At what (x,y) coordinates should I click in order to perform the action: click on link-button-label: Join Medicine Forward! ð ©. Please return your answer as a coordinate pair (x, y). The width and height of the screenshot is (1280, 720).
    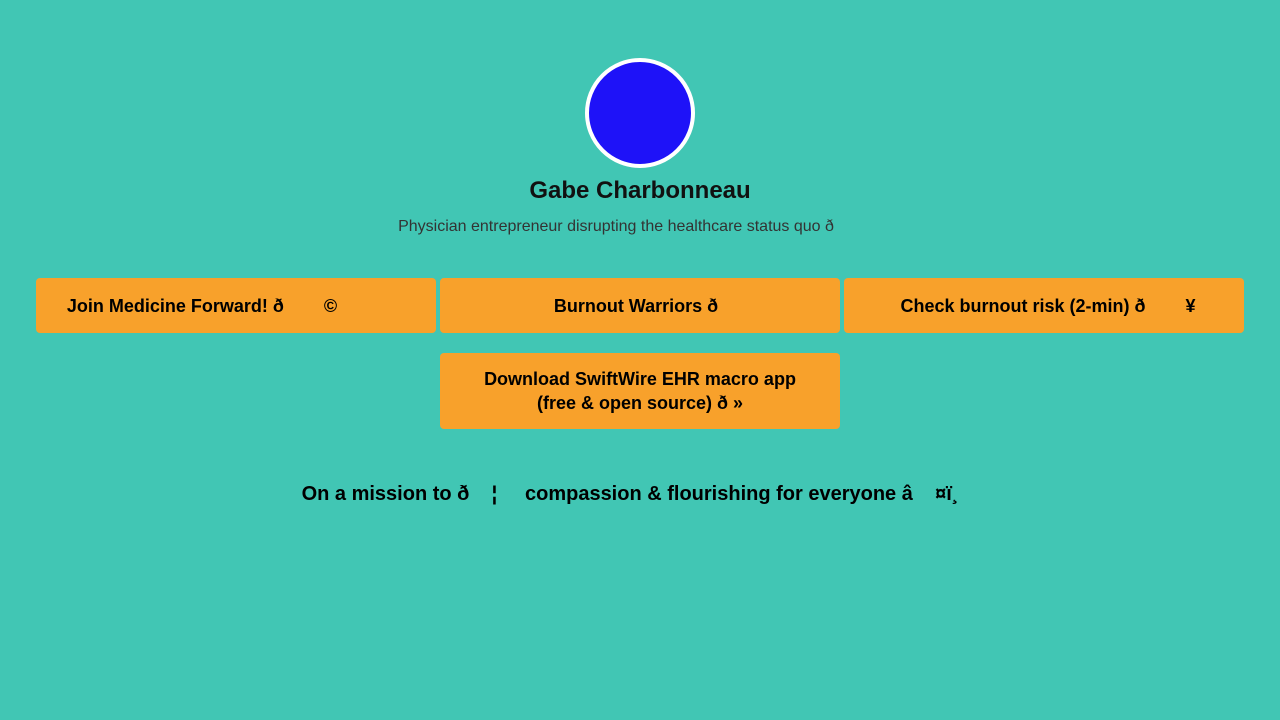
    Looking at the image, I should click on (202, 305).